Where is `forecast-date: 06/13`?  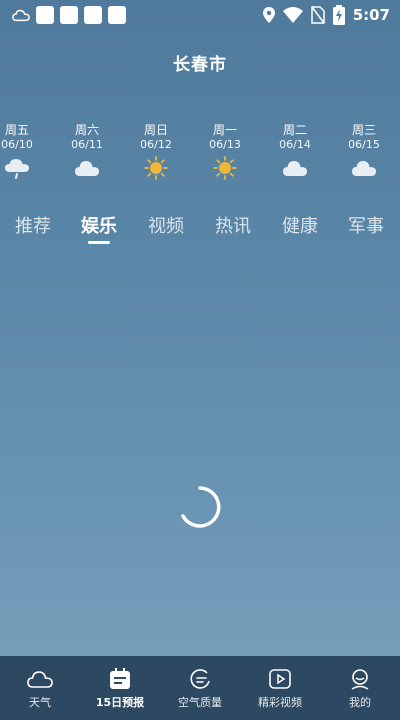 forecast-date: 06/13 is located at coordinates (225, 144).